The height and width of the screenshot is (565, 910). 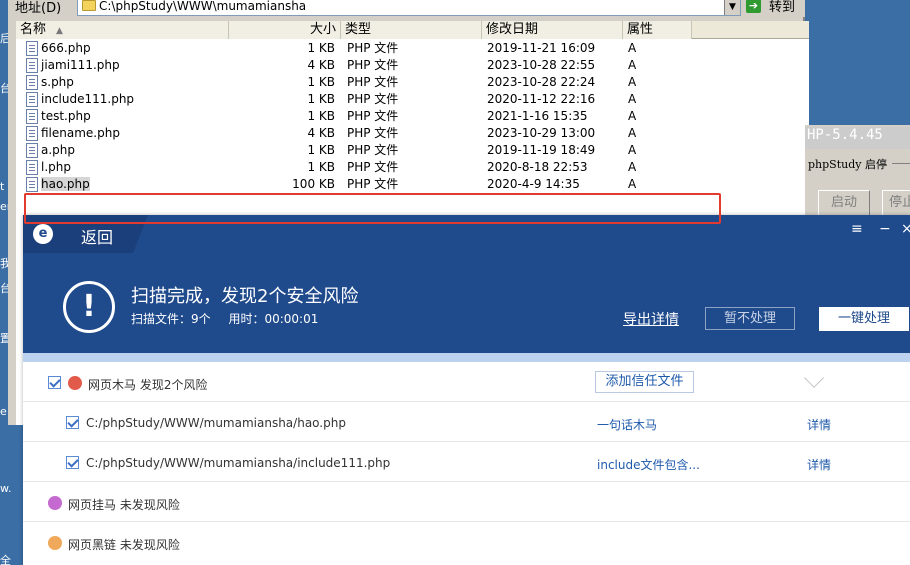 I want to click on php-version: HP-5.4.45, so click(x=857, y=138).